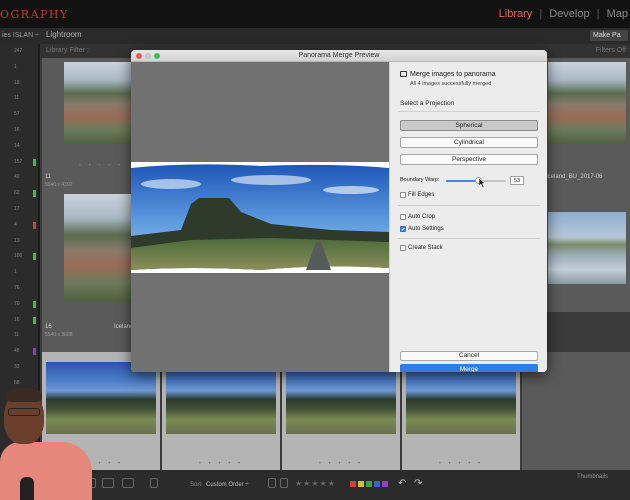 This screenshot has height=500, width=630. I want to click on folder-label: ies ISLAN ÷, so click(20, 35).